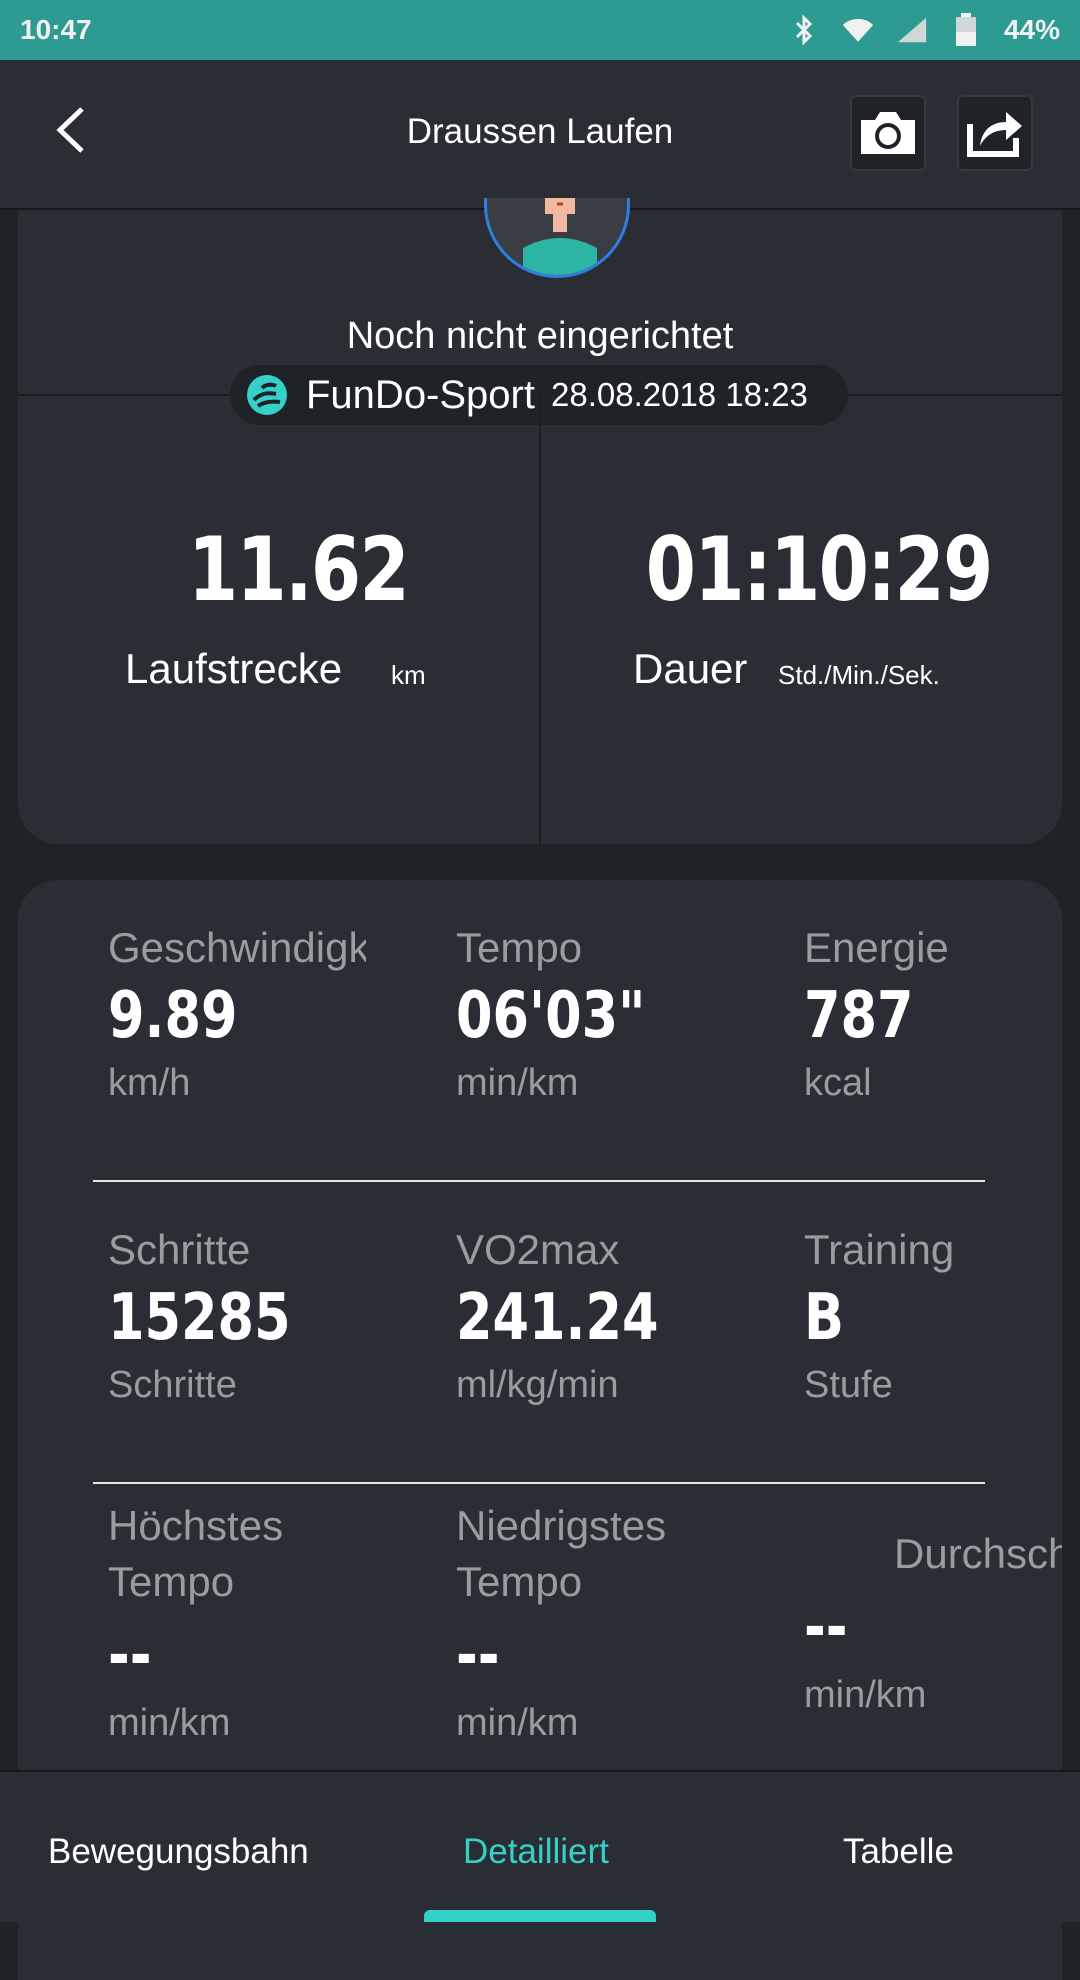 The image size is (1080, 1980). What do you see at coordinates (195, 1624) in the screenshot?
I see `metric-max-pace: Höchstes Tempo -- min/km` at bounding box center [195, 1624].